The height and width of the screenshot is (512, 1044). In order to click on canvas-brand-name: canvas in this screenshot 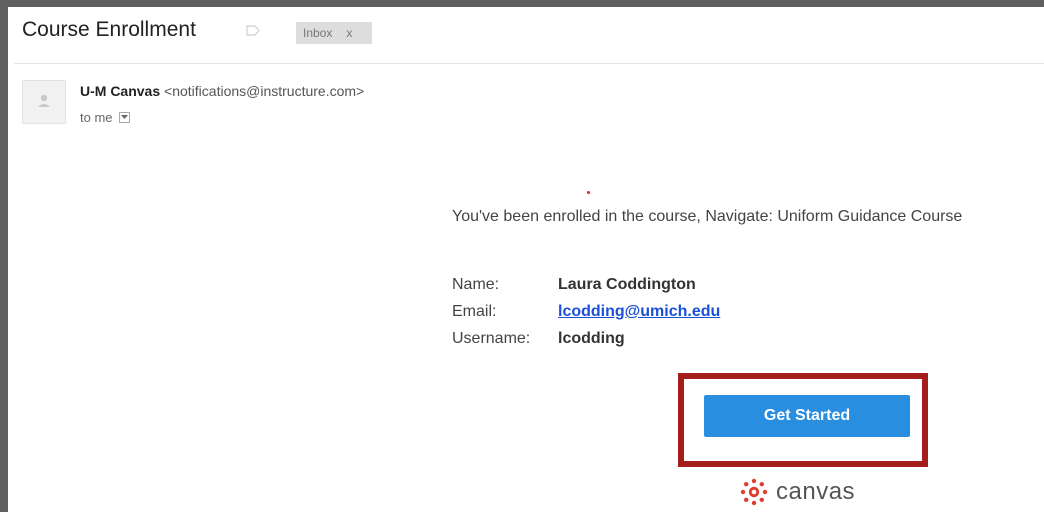, I will do `click(816, 491)`.